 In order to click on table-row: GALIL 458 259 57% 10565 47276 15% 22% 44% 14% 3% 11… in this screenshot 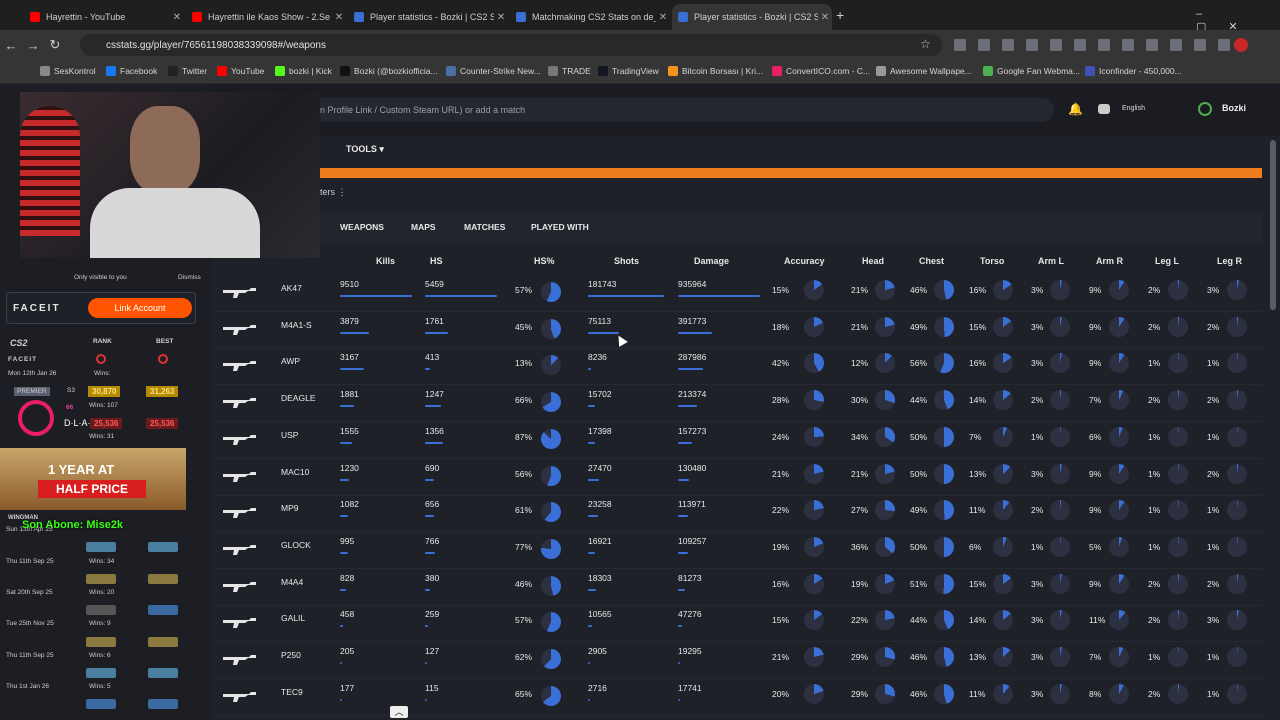, I will do `click(738, 624)`.